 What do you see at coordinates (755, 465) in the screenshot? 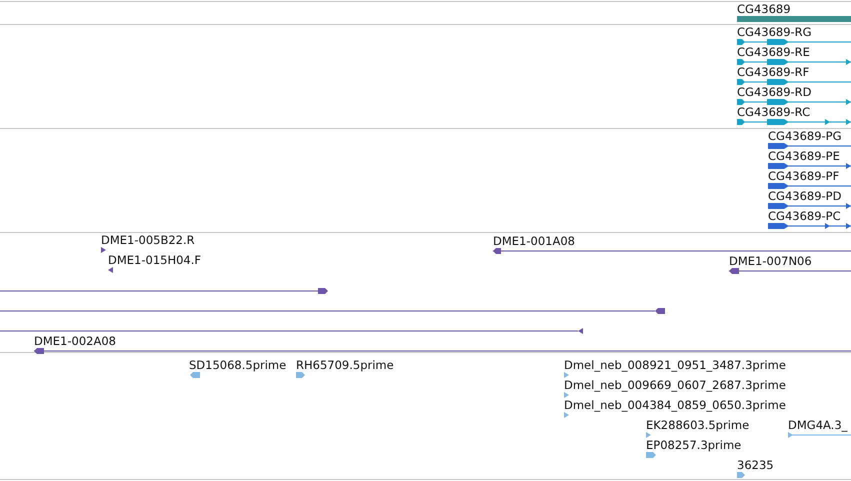
I see `feature-label: 36235` at bounding box center [755, 465].